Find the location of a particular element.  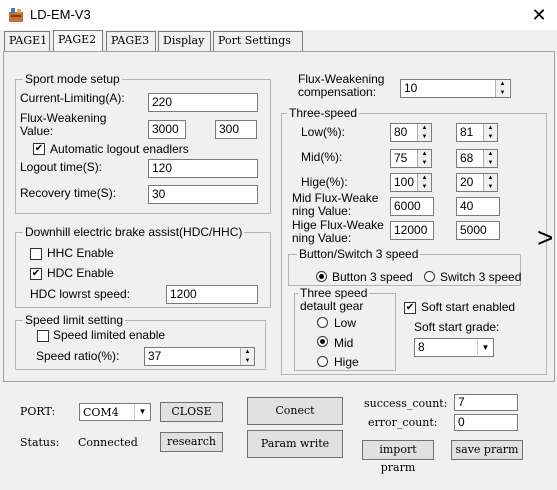

high-spinner-a: ▲ ▼ is located at coordinates (424, 182).